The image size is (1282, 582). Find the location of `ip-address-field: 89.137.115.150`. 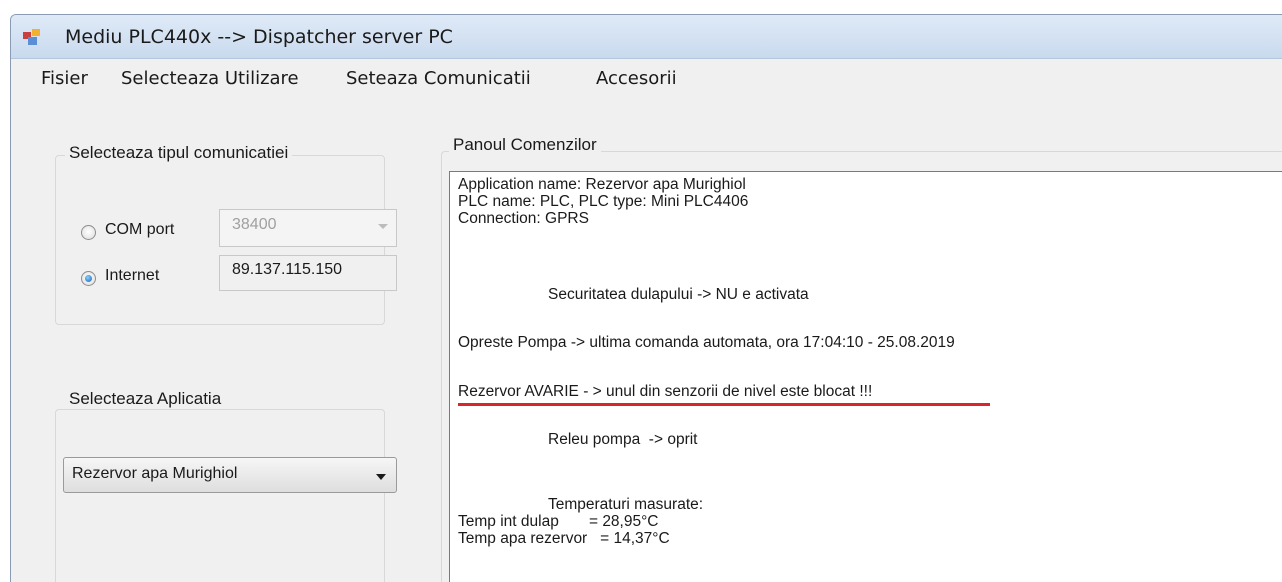

ip-address-field: 89.137.115.150 is located at coordinates (308, 273).